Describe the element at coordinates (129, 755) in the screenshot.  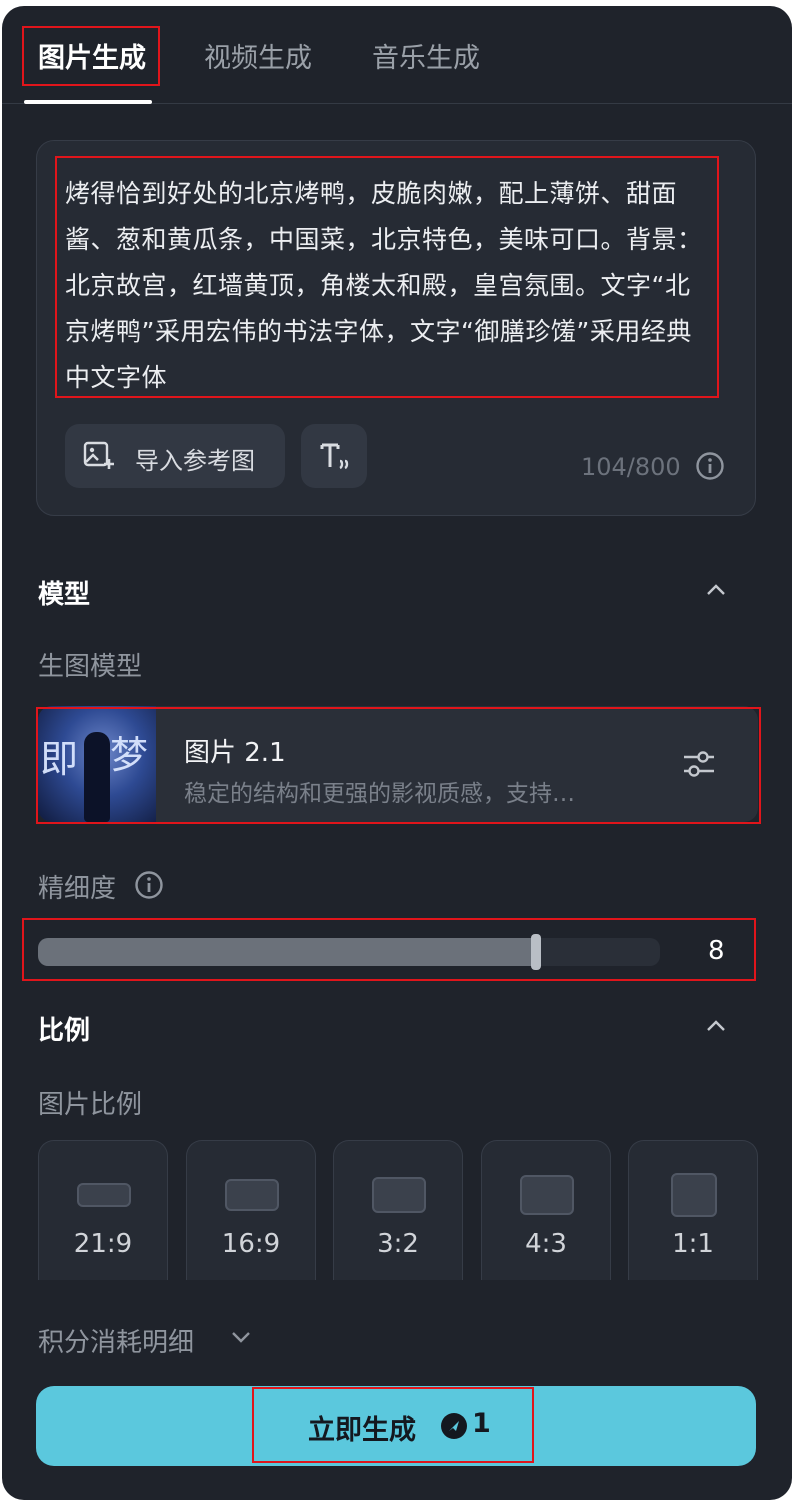
I see `thumb-glyph-meng: 梦` at that location.